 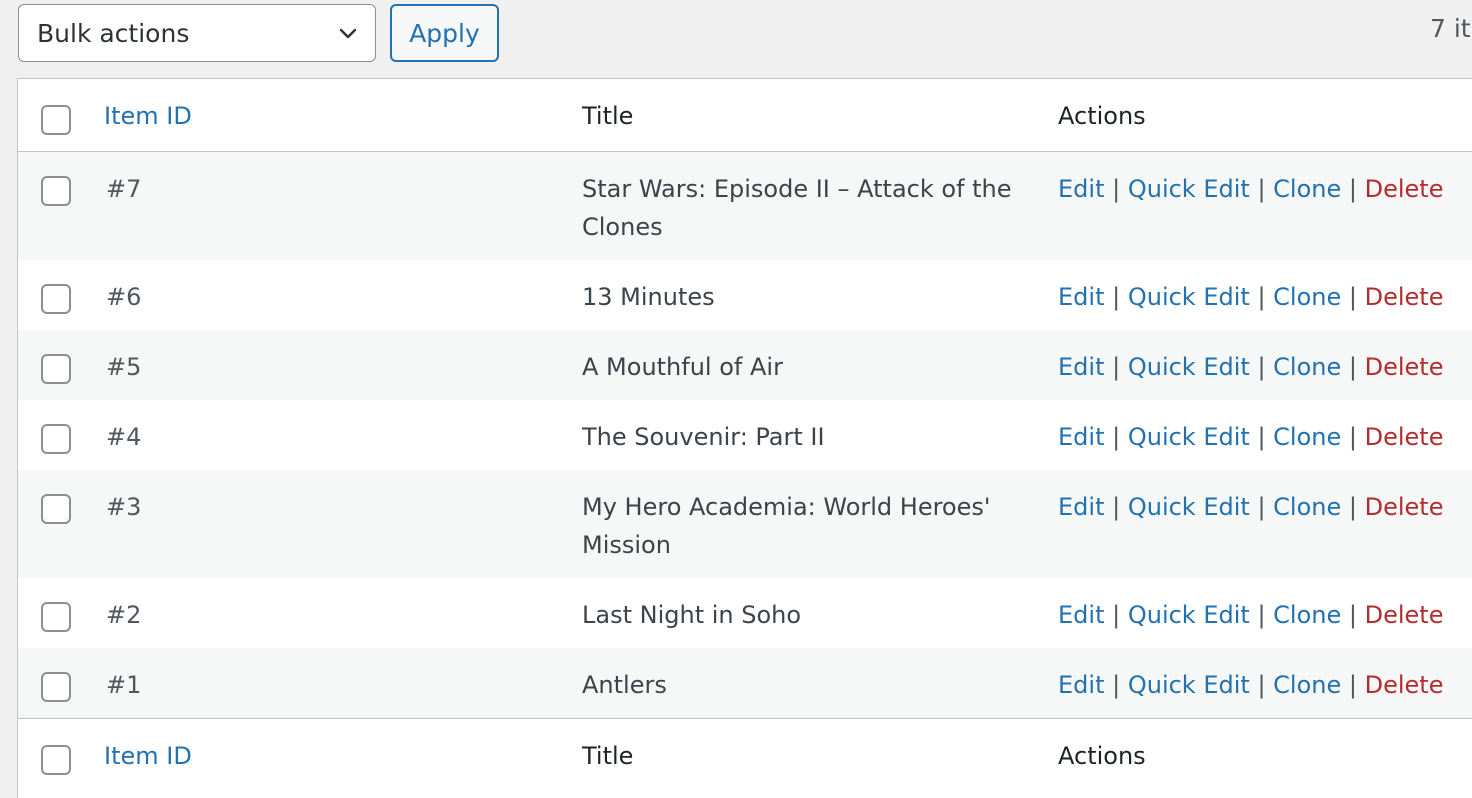 What do you see at coordinates (444, 33) in the screenshot?
I see `apply-button: Apply` at bounding box center [444, 33].